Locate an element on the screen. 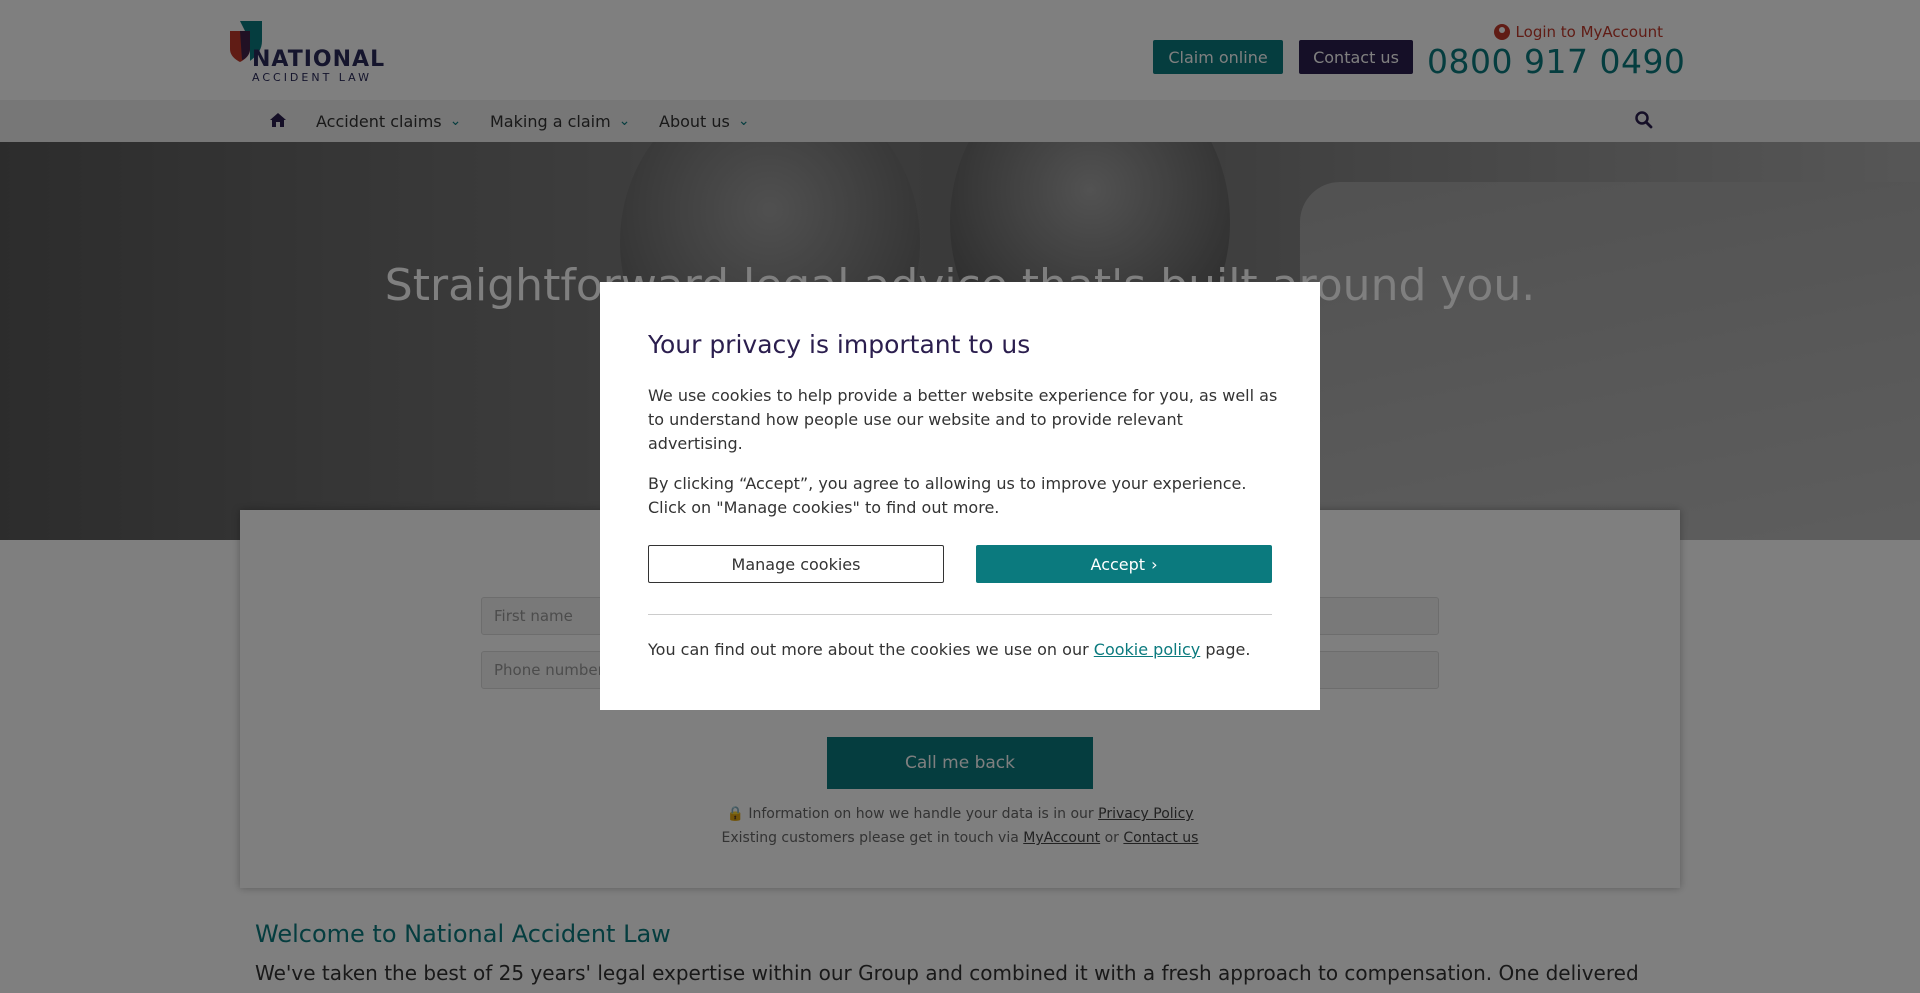 This screenshot has height=993, width=1920. footer-suffix: page. is located at coordinates (1228, 649).